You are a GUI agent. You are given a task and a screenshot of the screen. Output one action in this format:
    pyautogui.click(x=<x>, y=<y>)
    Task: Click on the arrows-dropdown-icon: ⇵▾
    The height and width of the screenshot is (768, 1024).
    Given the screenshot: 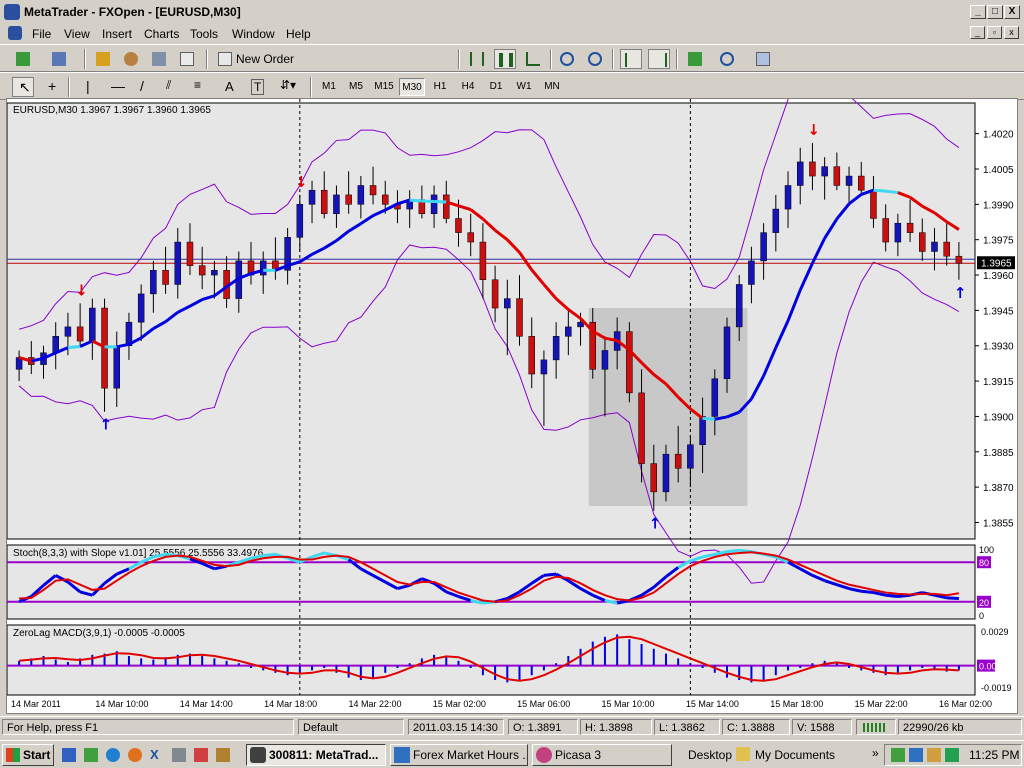 What is the action you would take?
    pyautogui.click(x=289, y=87)
    